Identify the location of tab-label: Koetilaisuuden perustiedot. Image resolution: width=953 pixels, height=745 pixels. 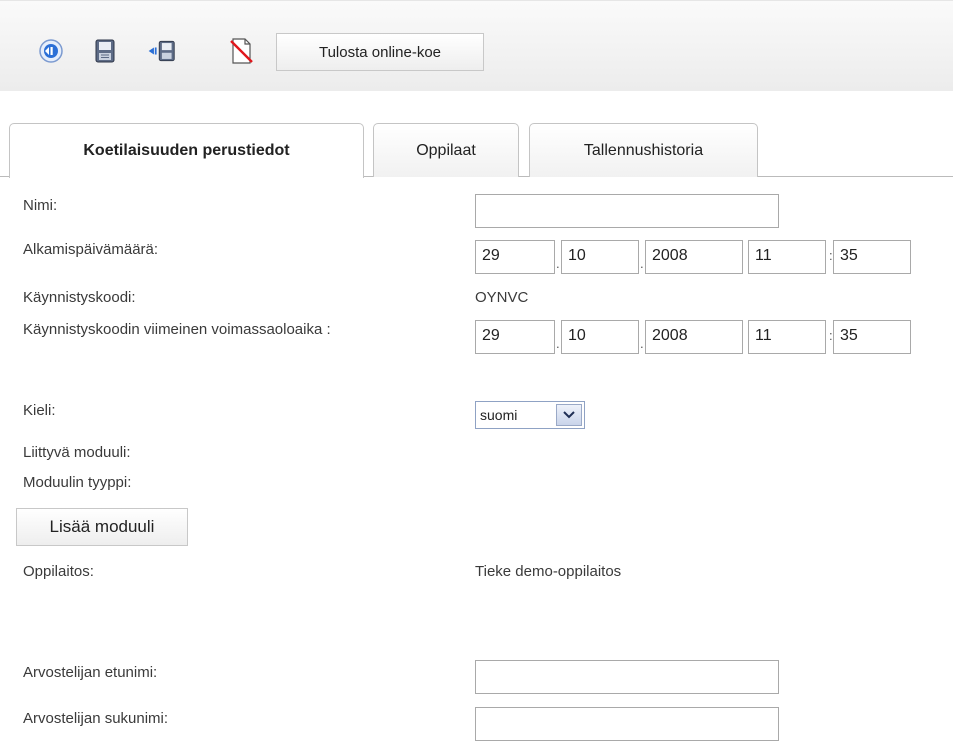
(186, 150).